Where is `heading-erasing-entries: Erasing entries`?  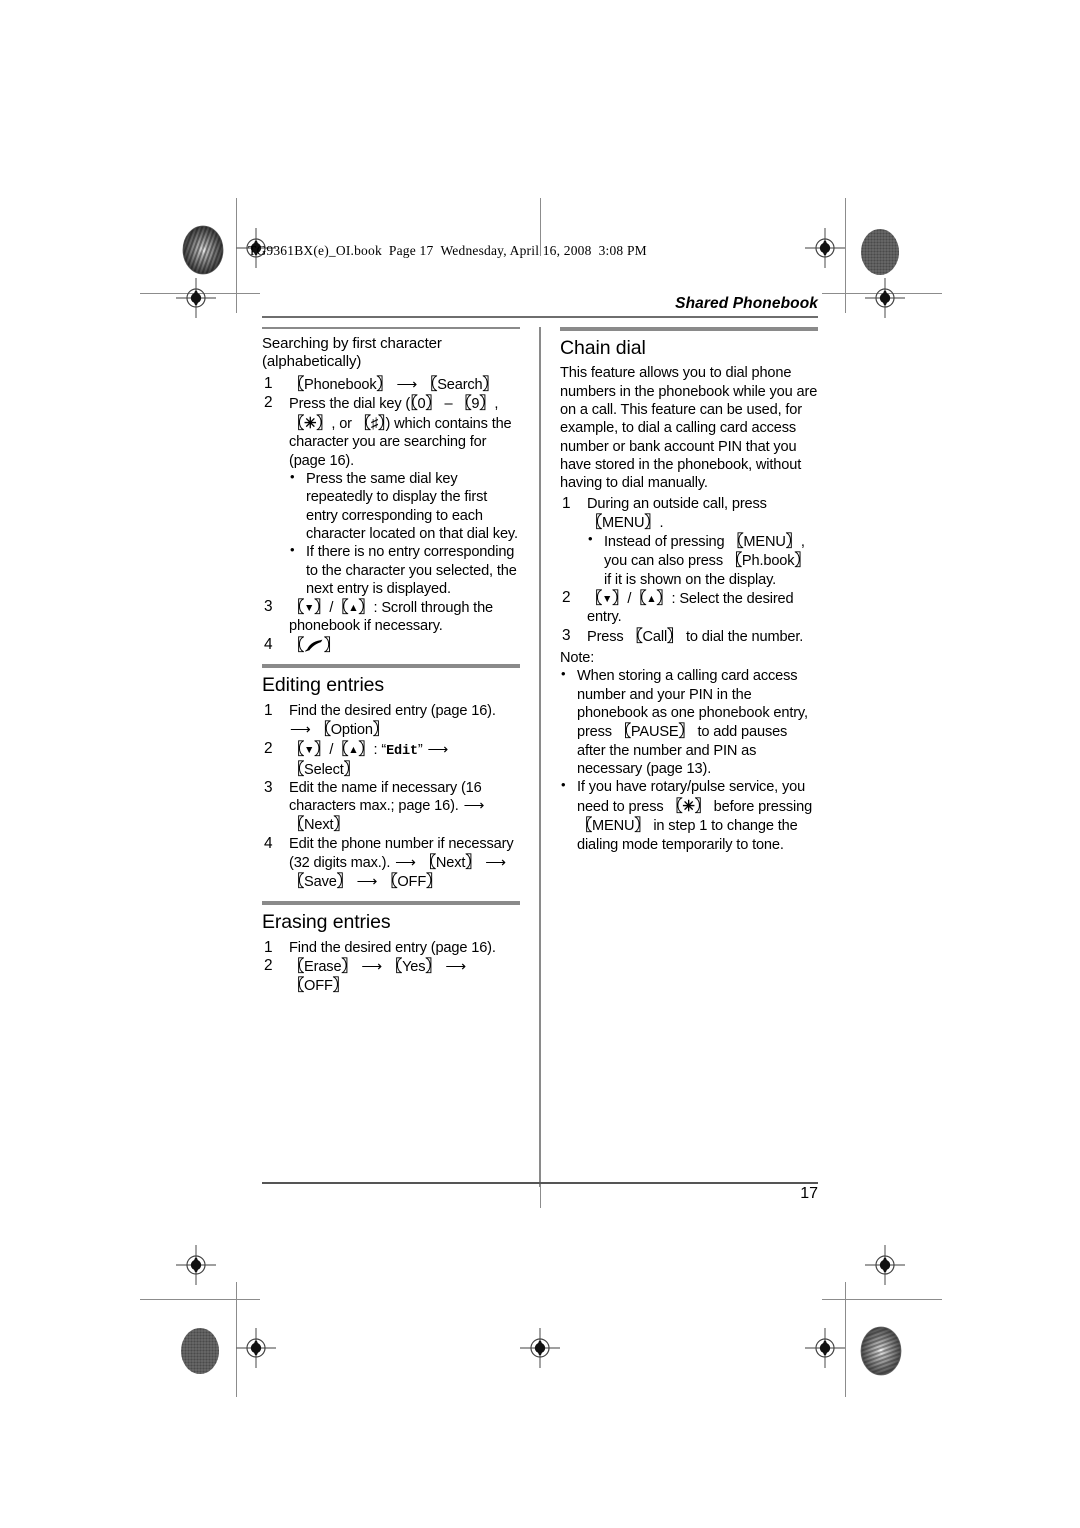 heading-erasing-entries: Erasing entries is located at coordinates (326, 921).